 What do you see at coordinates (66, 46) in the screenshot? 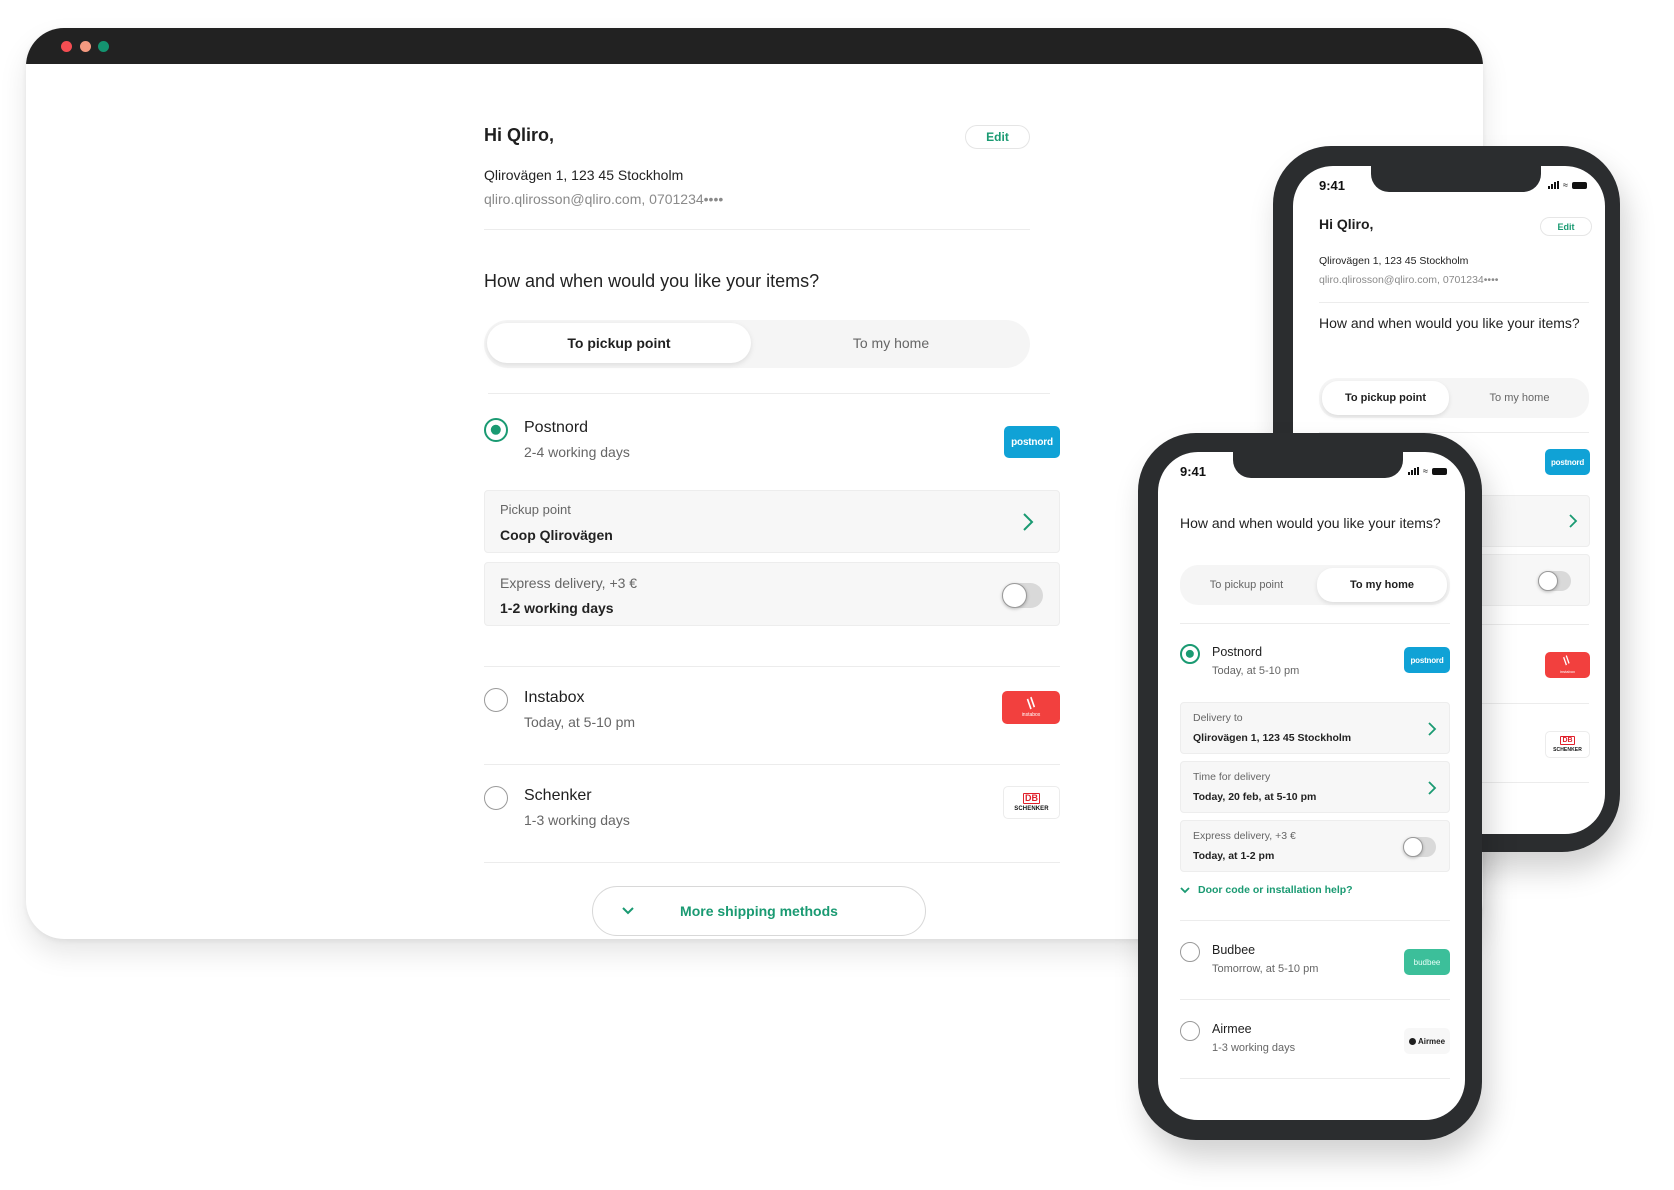
I see `close-window-button` at bounding box center [66, 46].